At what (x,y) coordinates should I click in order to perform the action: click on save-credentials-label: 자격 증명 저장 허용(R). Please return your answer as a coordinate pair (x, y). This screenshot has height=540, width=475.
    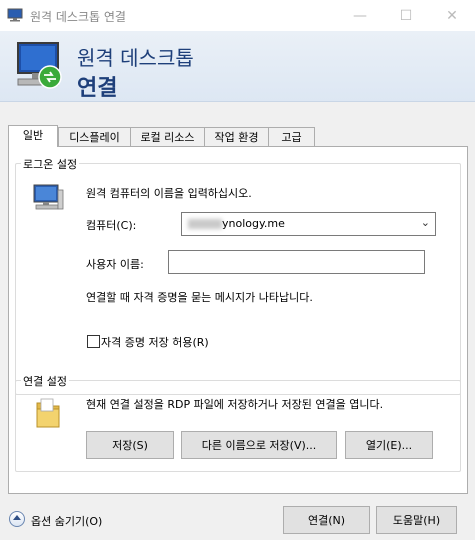
    Looking at the image, I should click on (155, 342).